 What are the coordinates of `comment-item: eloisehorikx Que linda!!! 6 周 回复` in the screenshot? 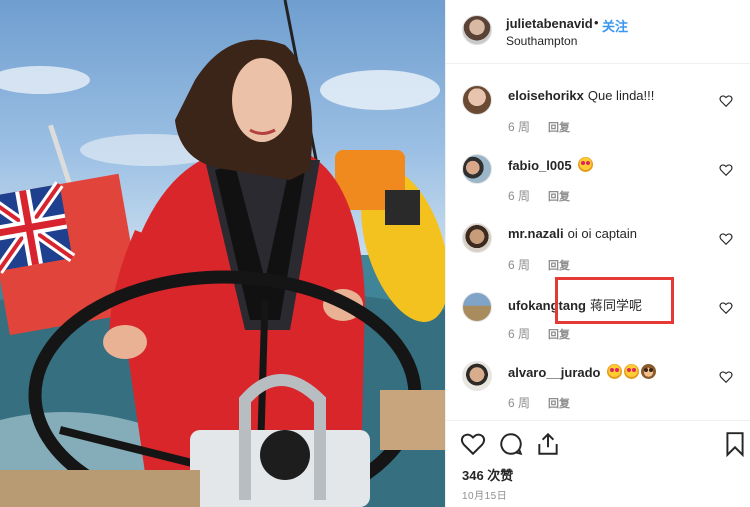 It's located at (598, 104).